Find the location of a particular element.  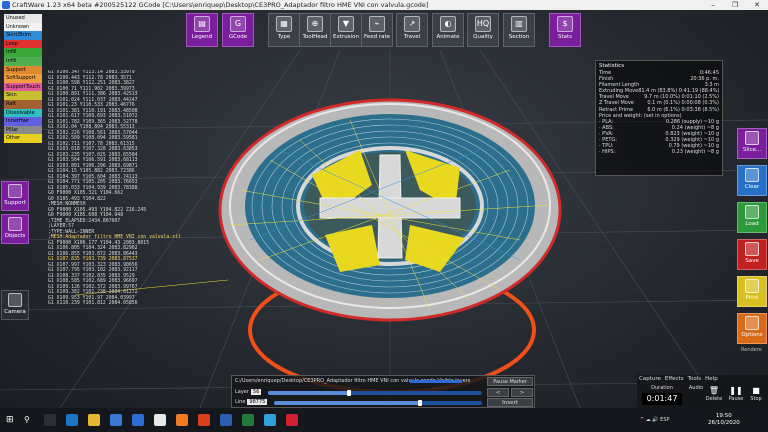

trash-icon: 🗑 is located at coordinates (714, 390).